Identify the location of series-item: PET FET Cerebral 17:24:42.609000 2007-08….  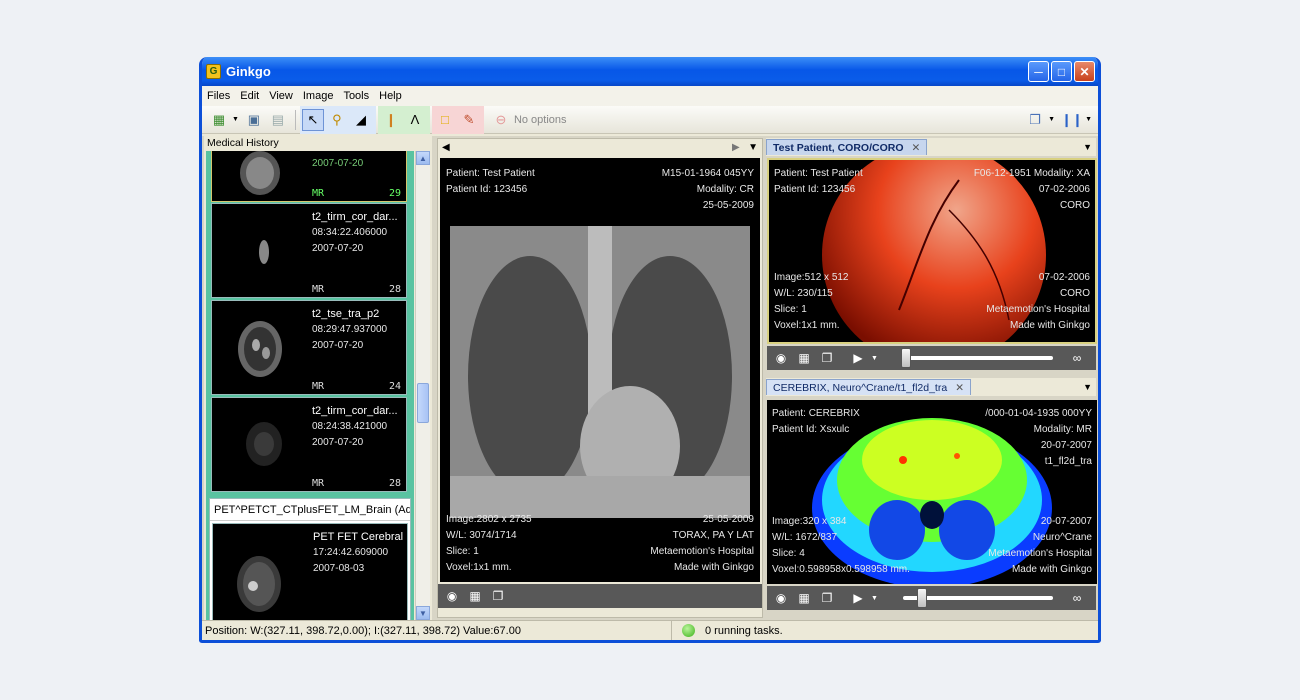
(310, 571).